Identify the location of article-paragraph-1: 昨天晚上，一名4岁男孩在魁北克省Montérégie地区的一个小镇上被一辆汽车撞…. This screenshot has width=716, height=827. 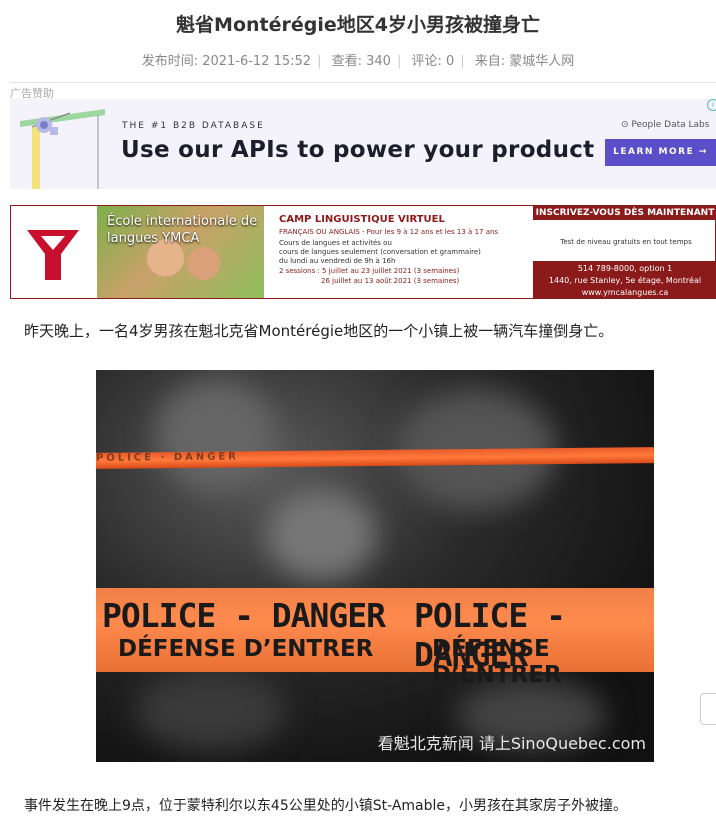
(319, 331).